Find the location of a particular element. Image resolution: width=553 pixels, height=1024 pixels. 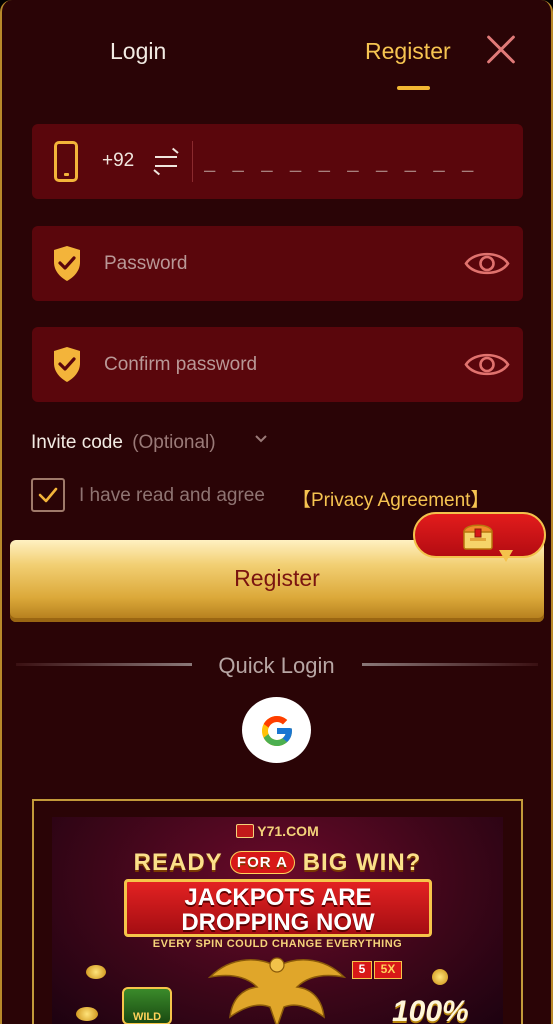

tab-login: Login is located at coordinates (138, 51).